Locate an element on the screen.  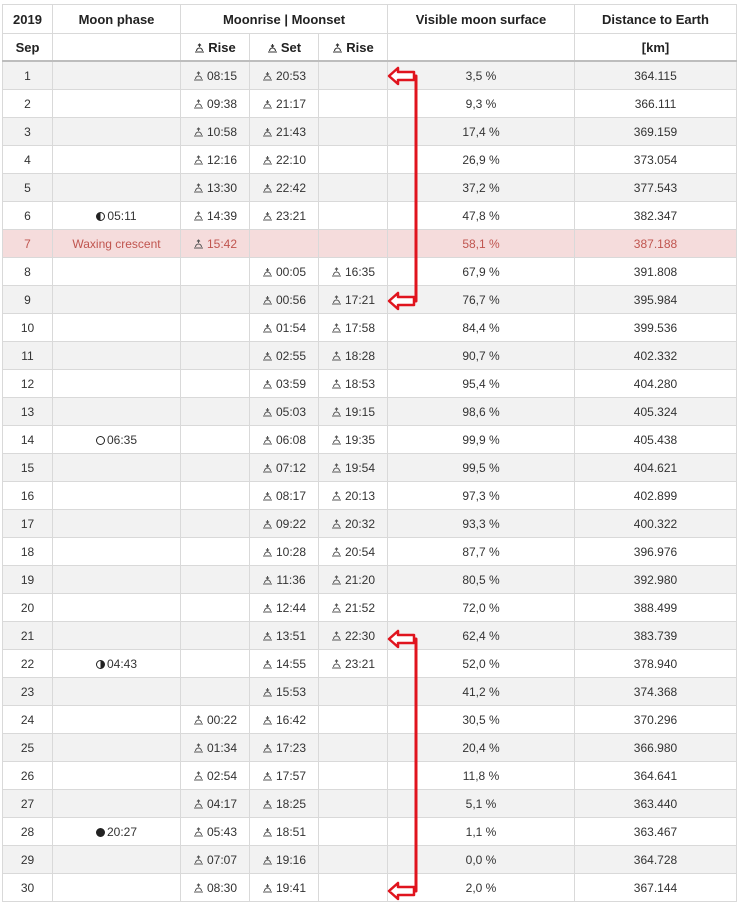
surface-value: 67,9 % is located at coordinates (481, 271).